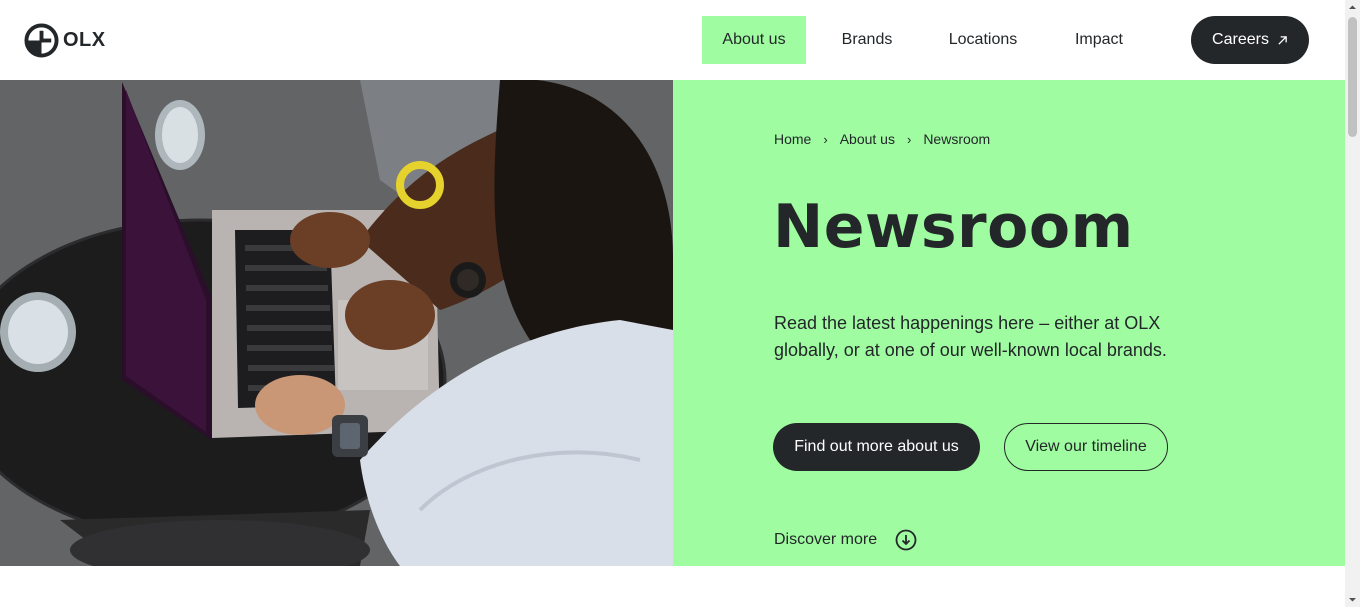  What do you see at coordinates (1352, 7) in the screenshot?
I see `scroll-up-arrow-icon` at bounding box center [1352, 7].